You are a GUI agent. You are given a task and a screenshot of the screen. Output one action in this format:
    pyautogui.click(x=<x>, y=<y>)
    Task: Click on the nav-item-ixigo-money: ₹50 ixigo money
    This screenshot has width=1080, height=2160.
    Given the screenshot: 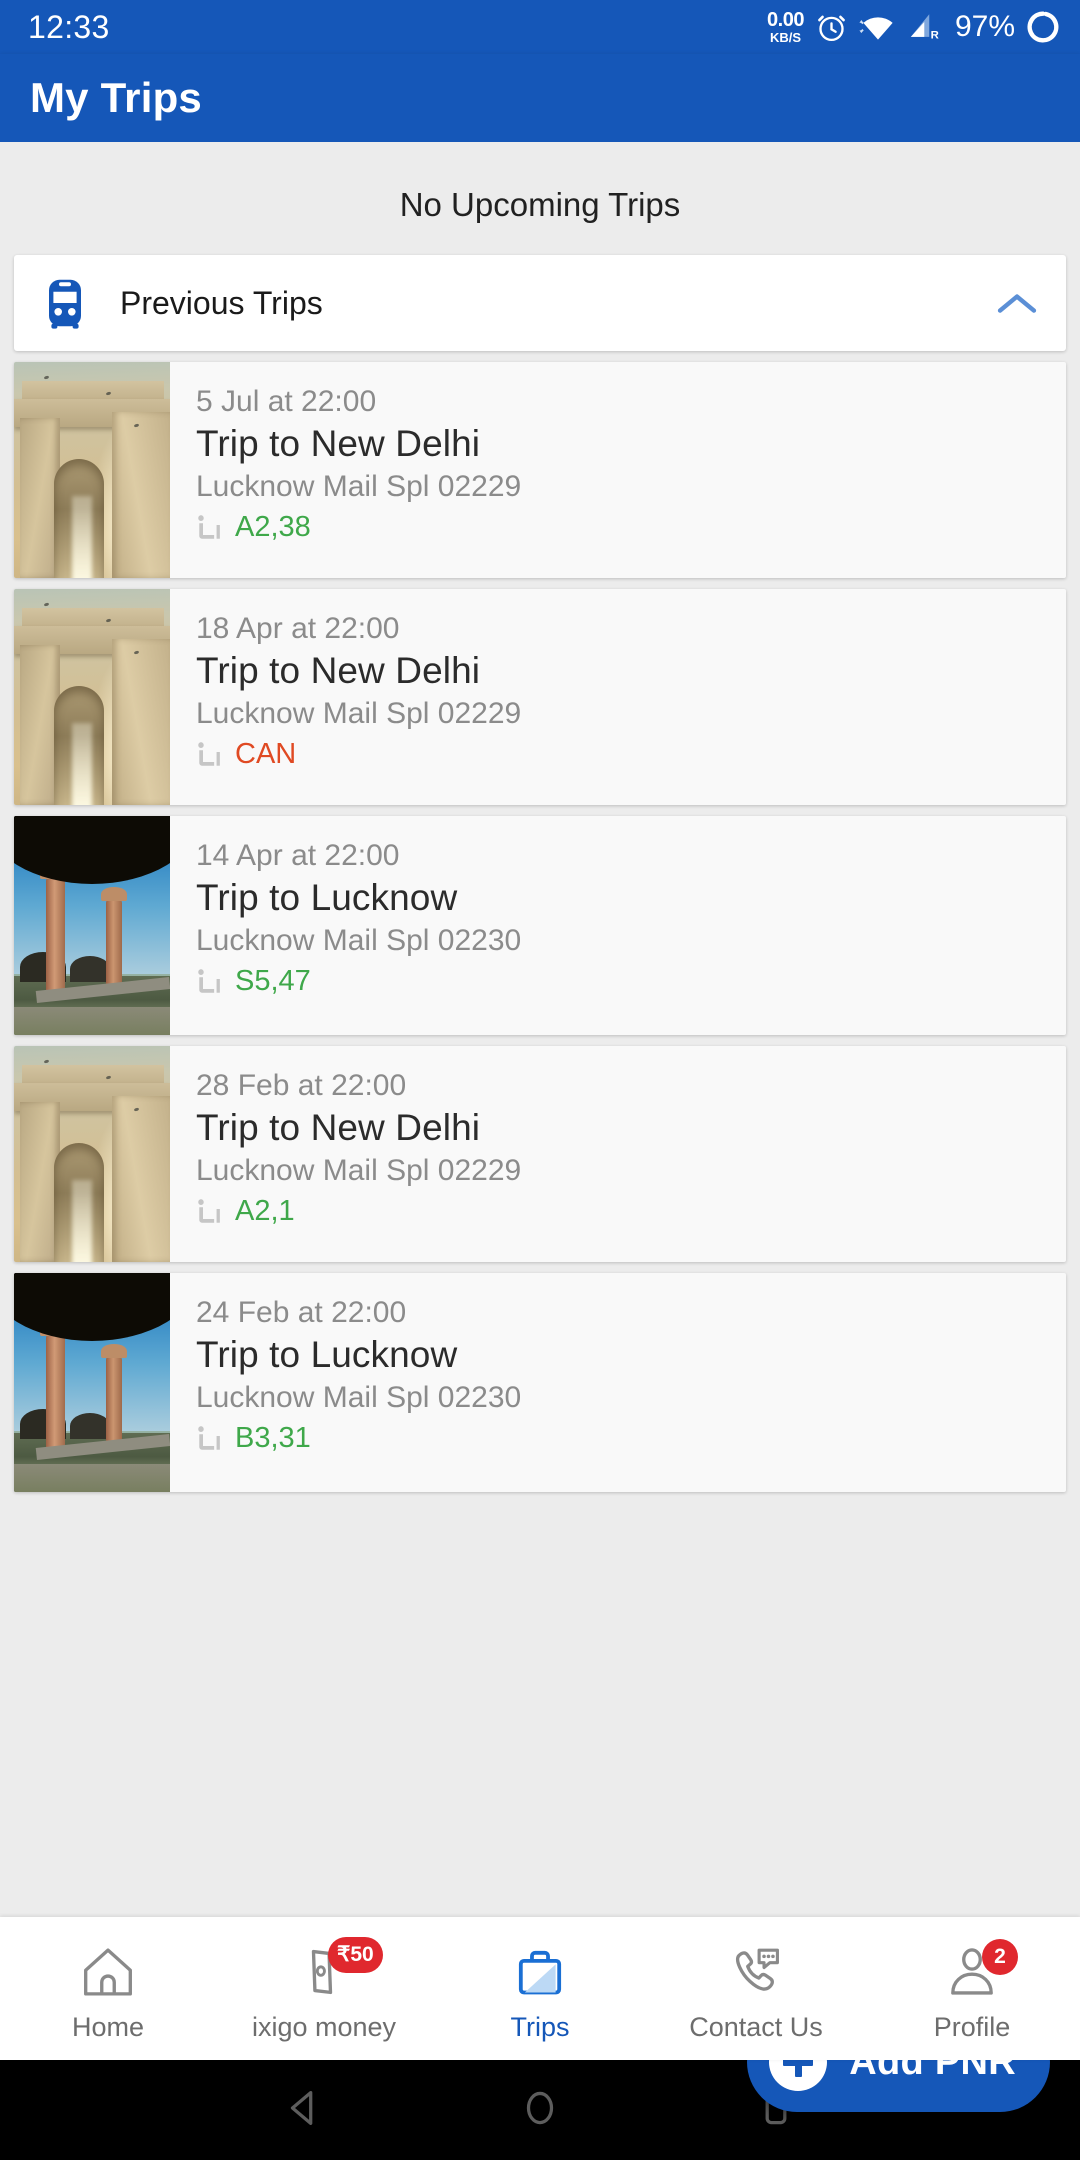 What is the action you would take?
    pyautogui.click(x=324, y=1988)
    